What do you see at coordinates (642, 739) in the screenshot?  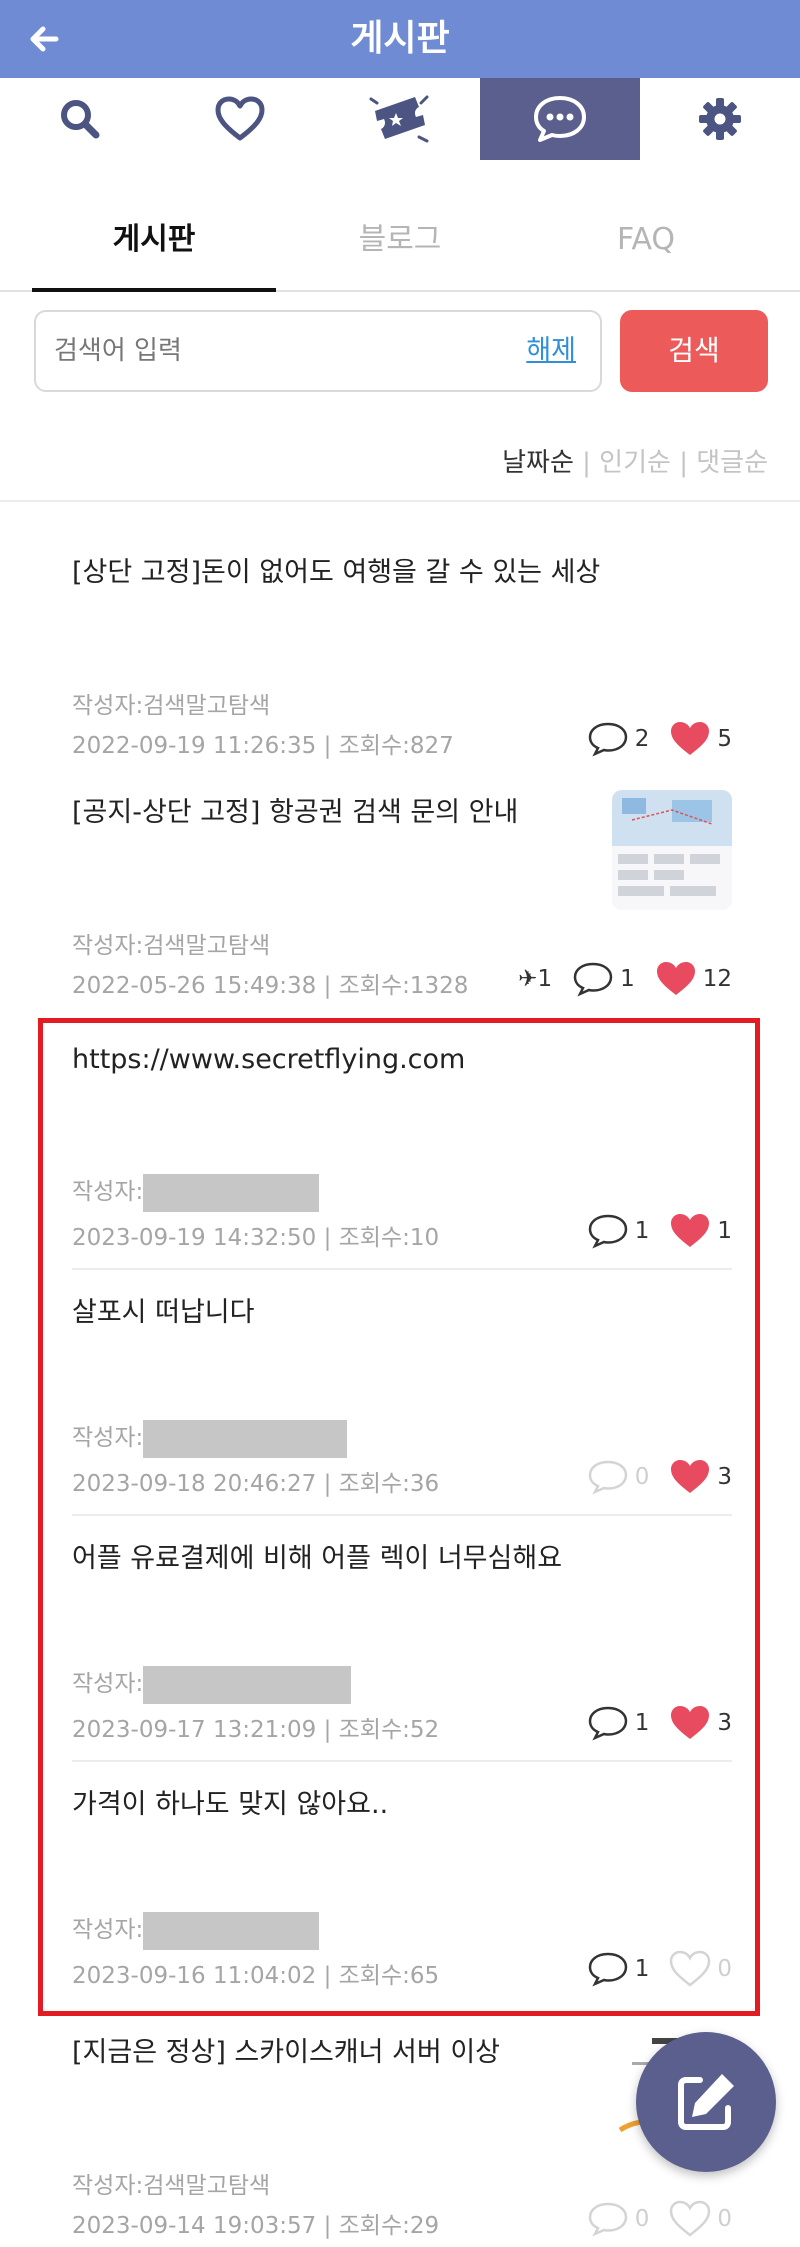 I see `comment-count: 2` at bounding box center [642, 739].